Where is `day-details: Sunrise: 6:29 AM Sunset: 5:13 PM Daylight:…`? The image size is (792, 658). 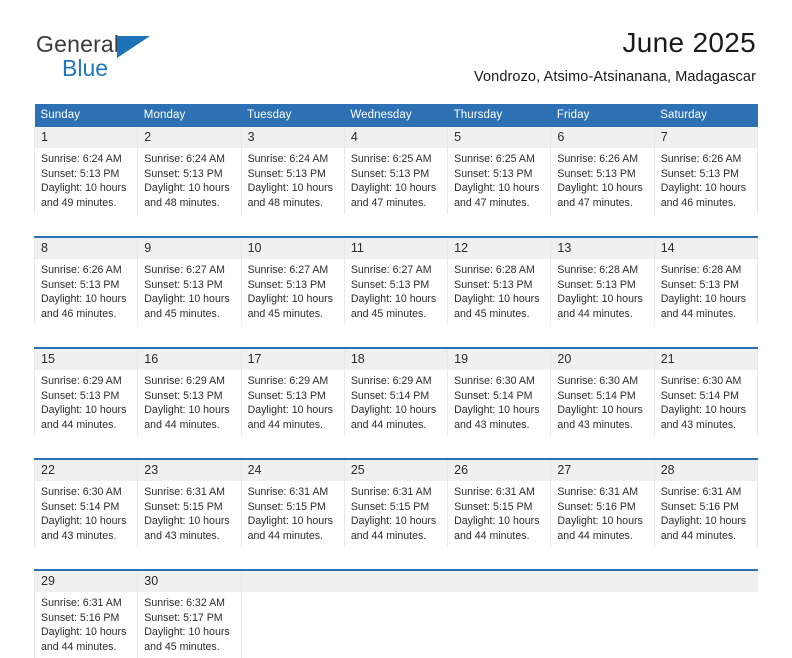
day-details: Sunrise: 6:29 AM Sunset: 5:13 PM Daylight:… is located at coordinates (189, 403).